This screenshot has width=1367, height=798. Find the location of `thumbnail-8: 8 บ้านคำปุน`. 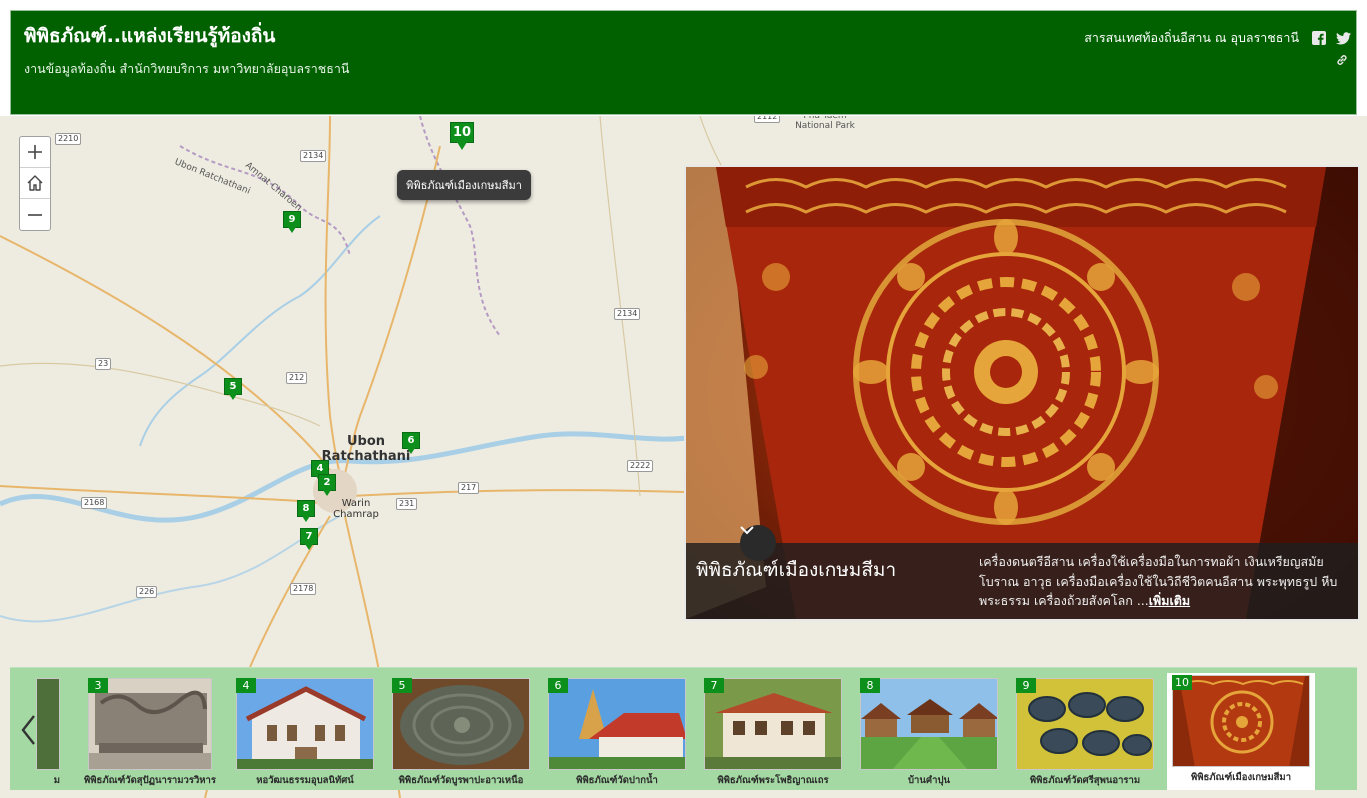

thumbnail-8: 8 บ้านคำปุน is located at coordinates (929, 732).